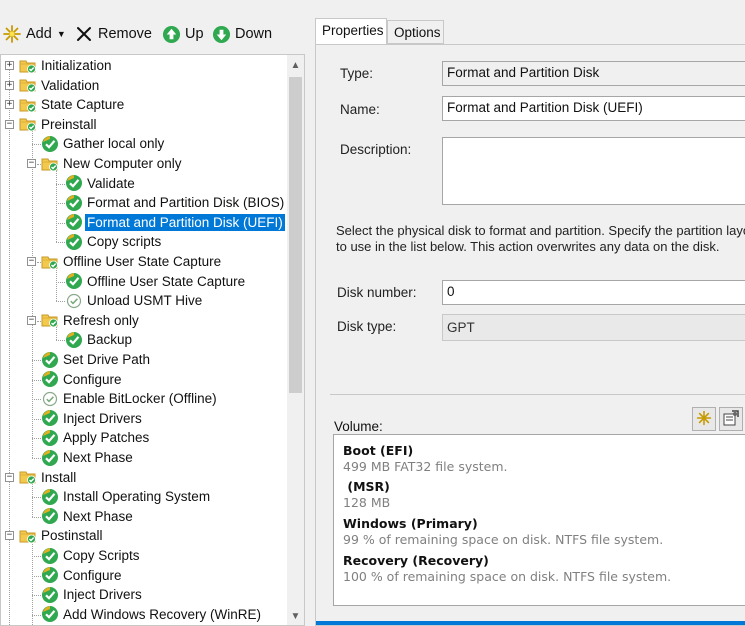 The image size is (745, 626). I want to click on tree-step: Install Operating System, so click(126, 496).